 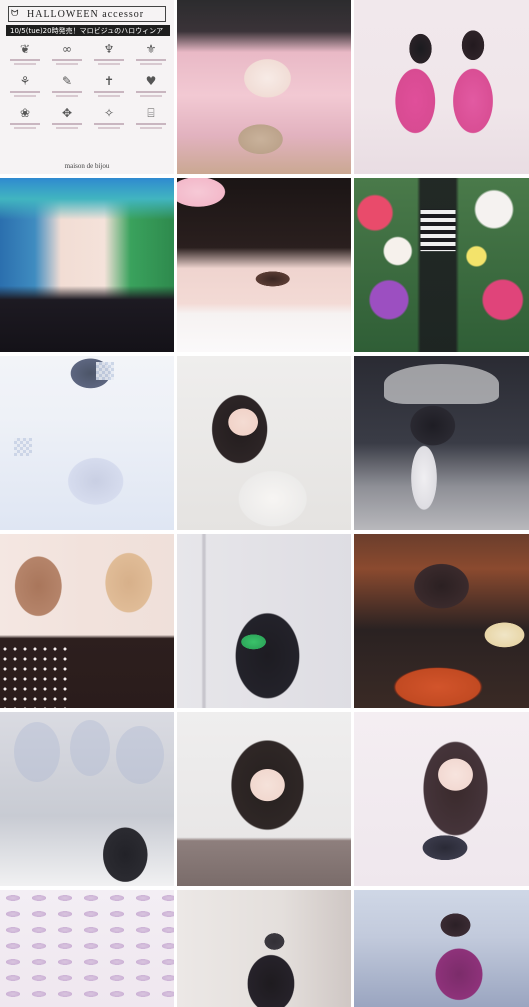 What do you see at coordinates (264, 87) in the screenshot?
I see `post-pink-hair-cat-ears` at bounding box center [264, 87].